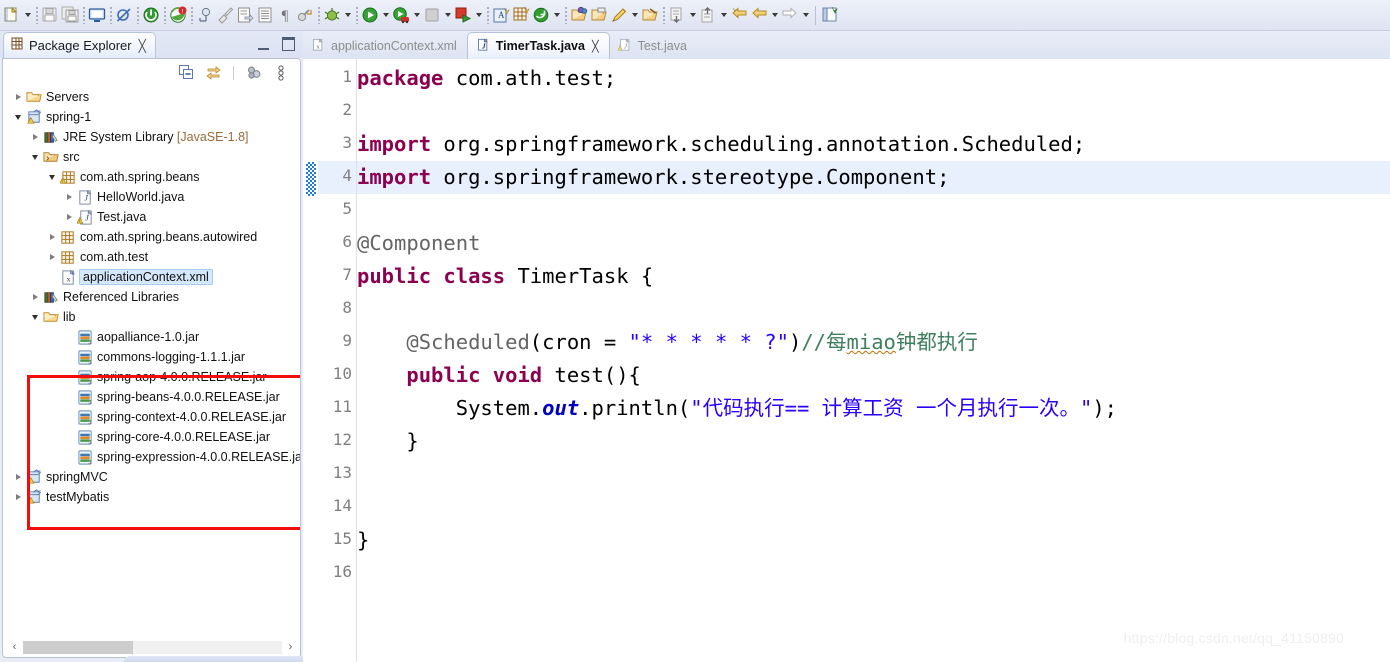 This screenshot has width=1390, height=662. What do you see at coordinates (478, 15) in the screenshot?
I see `runserver-dropdown-arrow` at bounding box center [478, 15].